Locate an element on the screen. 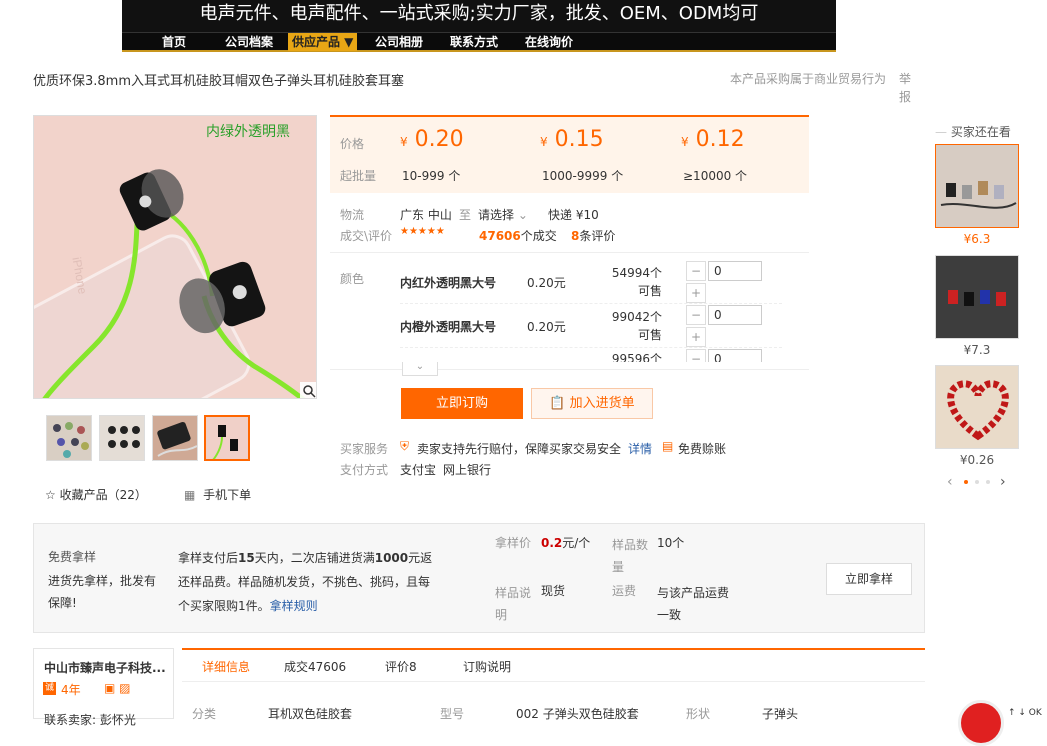 The width and height of the screenshot is (1047, 746). payment-label: 支付方式 is located at coordinates (364, 470).